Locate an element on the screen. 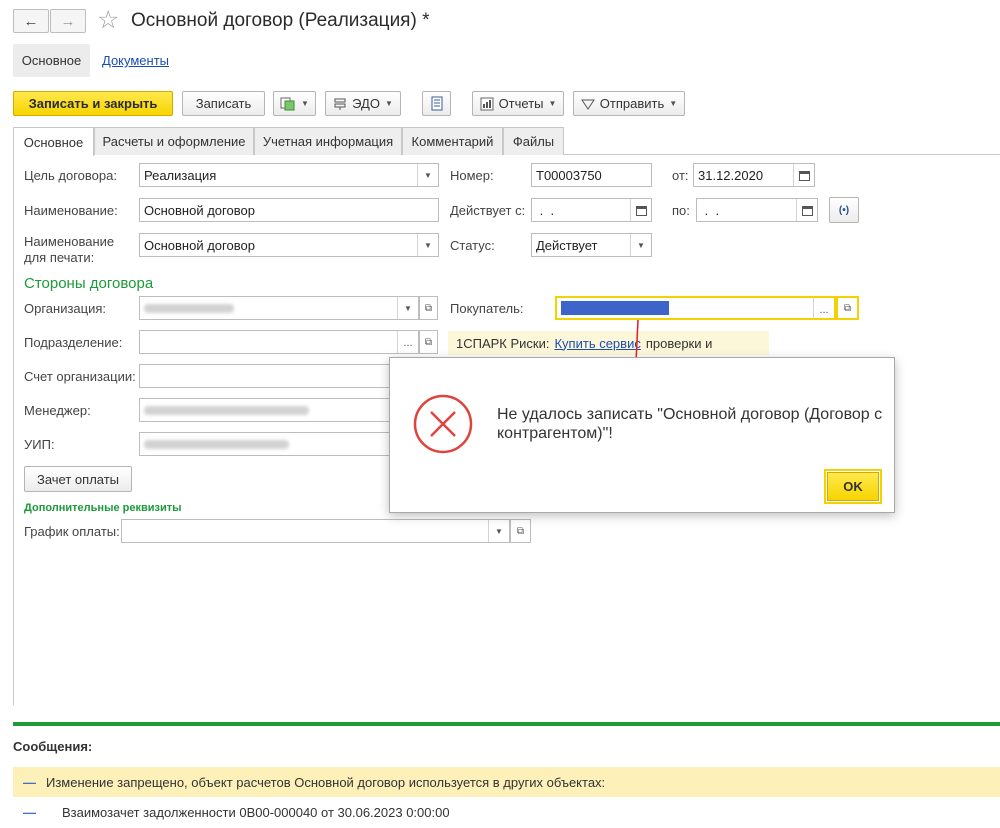 Image resolution: width=1000 pixels, height=828 pixels. create-based-on-button: ▼ is located at coordinates (294, 103).